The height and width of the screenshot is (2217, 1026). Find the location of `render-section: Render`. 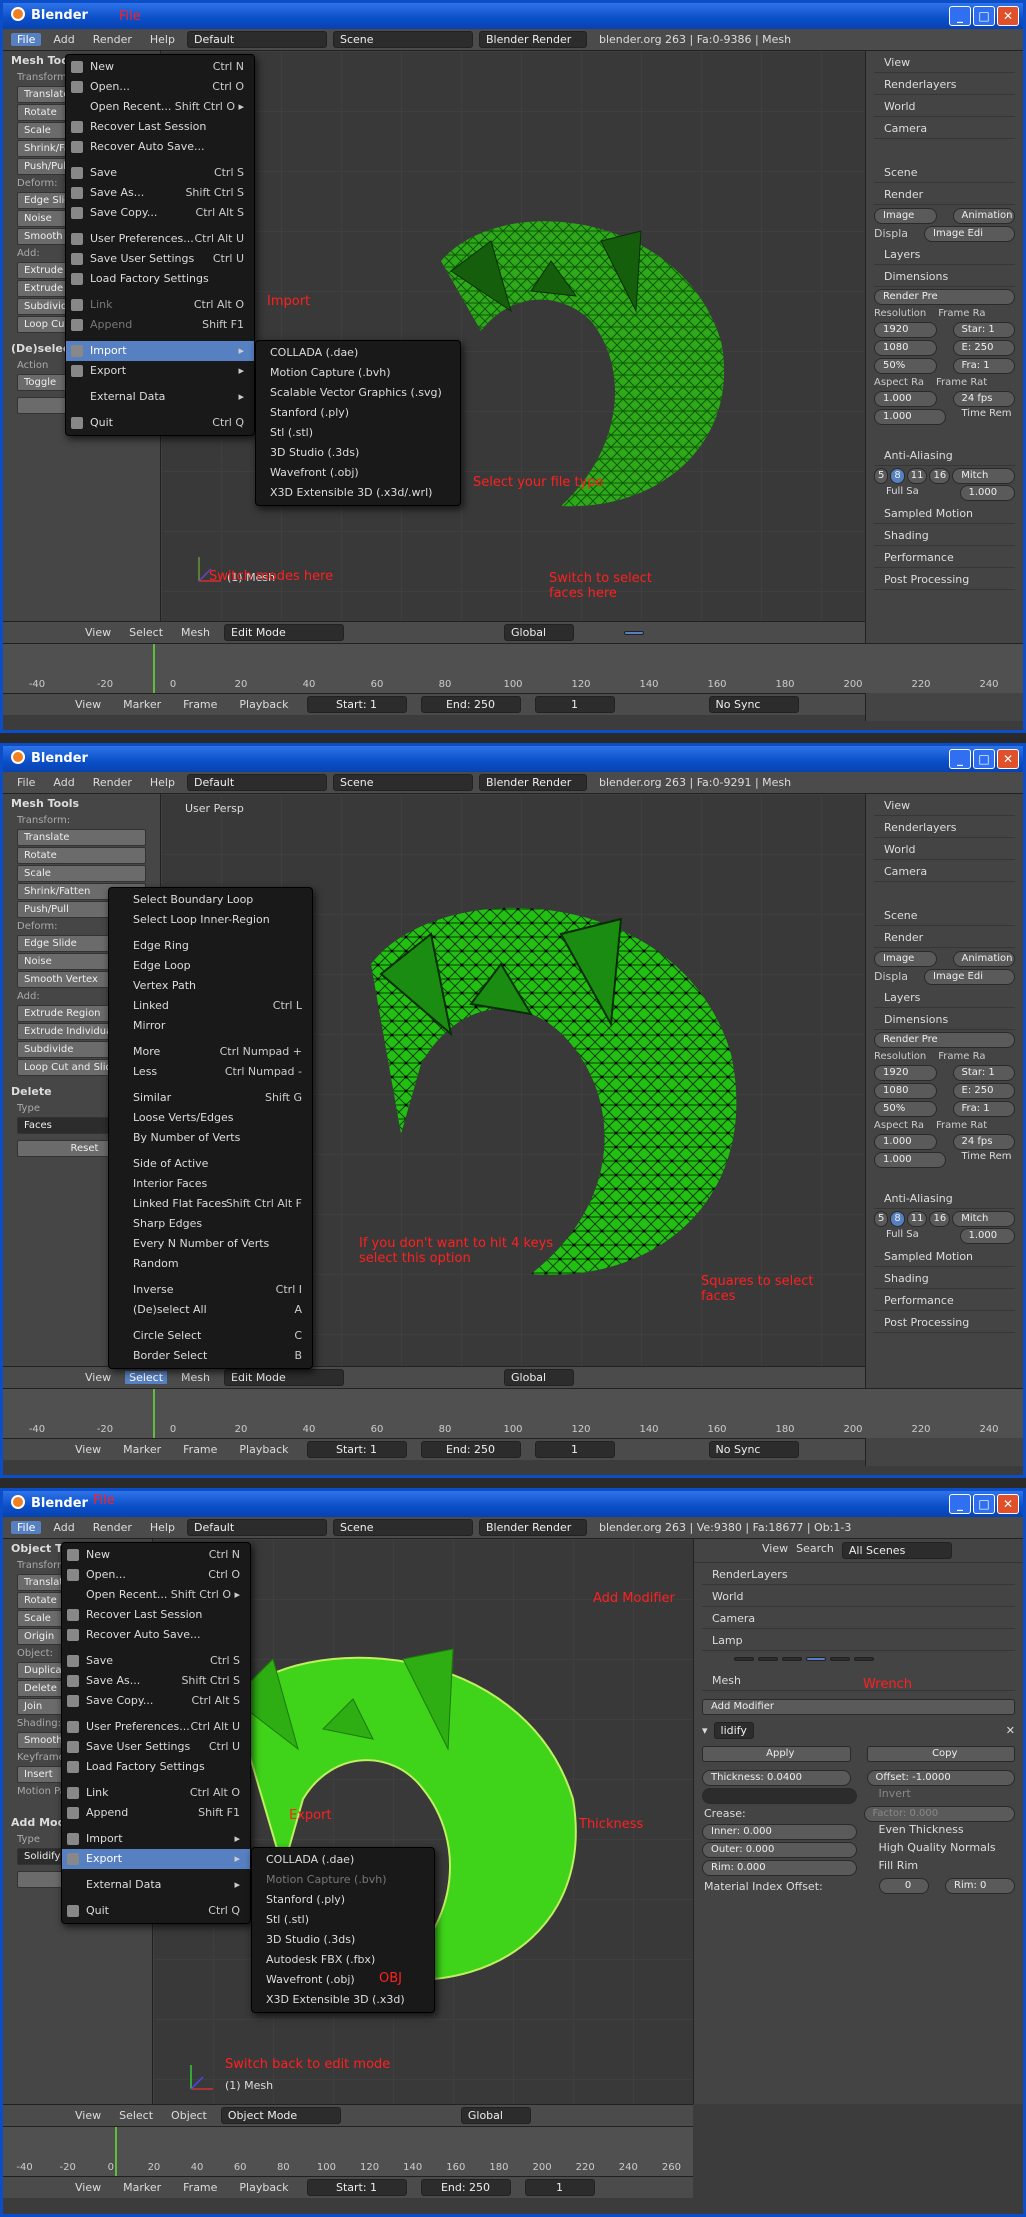

render-section: Render is located at coordinates (944, 938).